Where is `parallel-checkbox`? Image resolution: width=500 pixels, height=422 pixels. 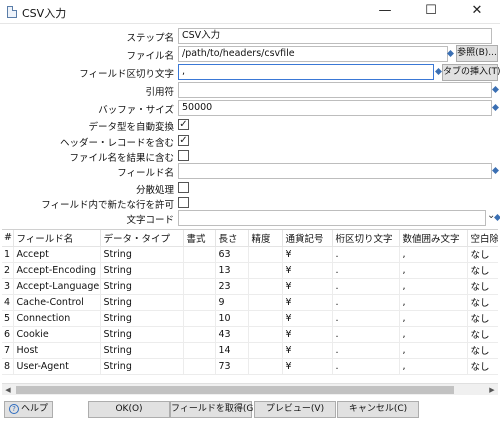
parallel-checkbox is located at coordinates (183, 187).